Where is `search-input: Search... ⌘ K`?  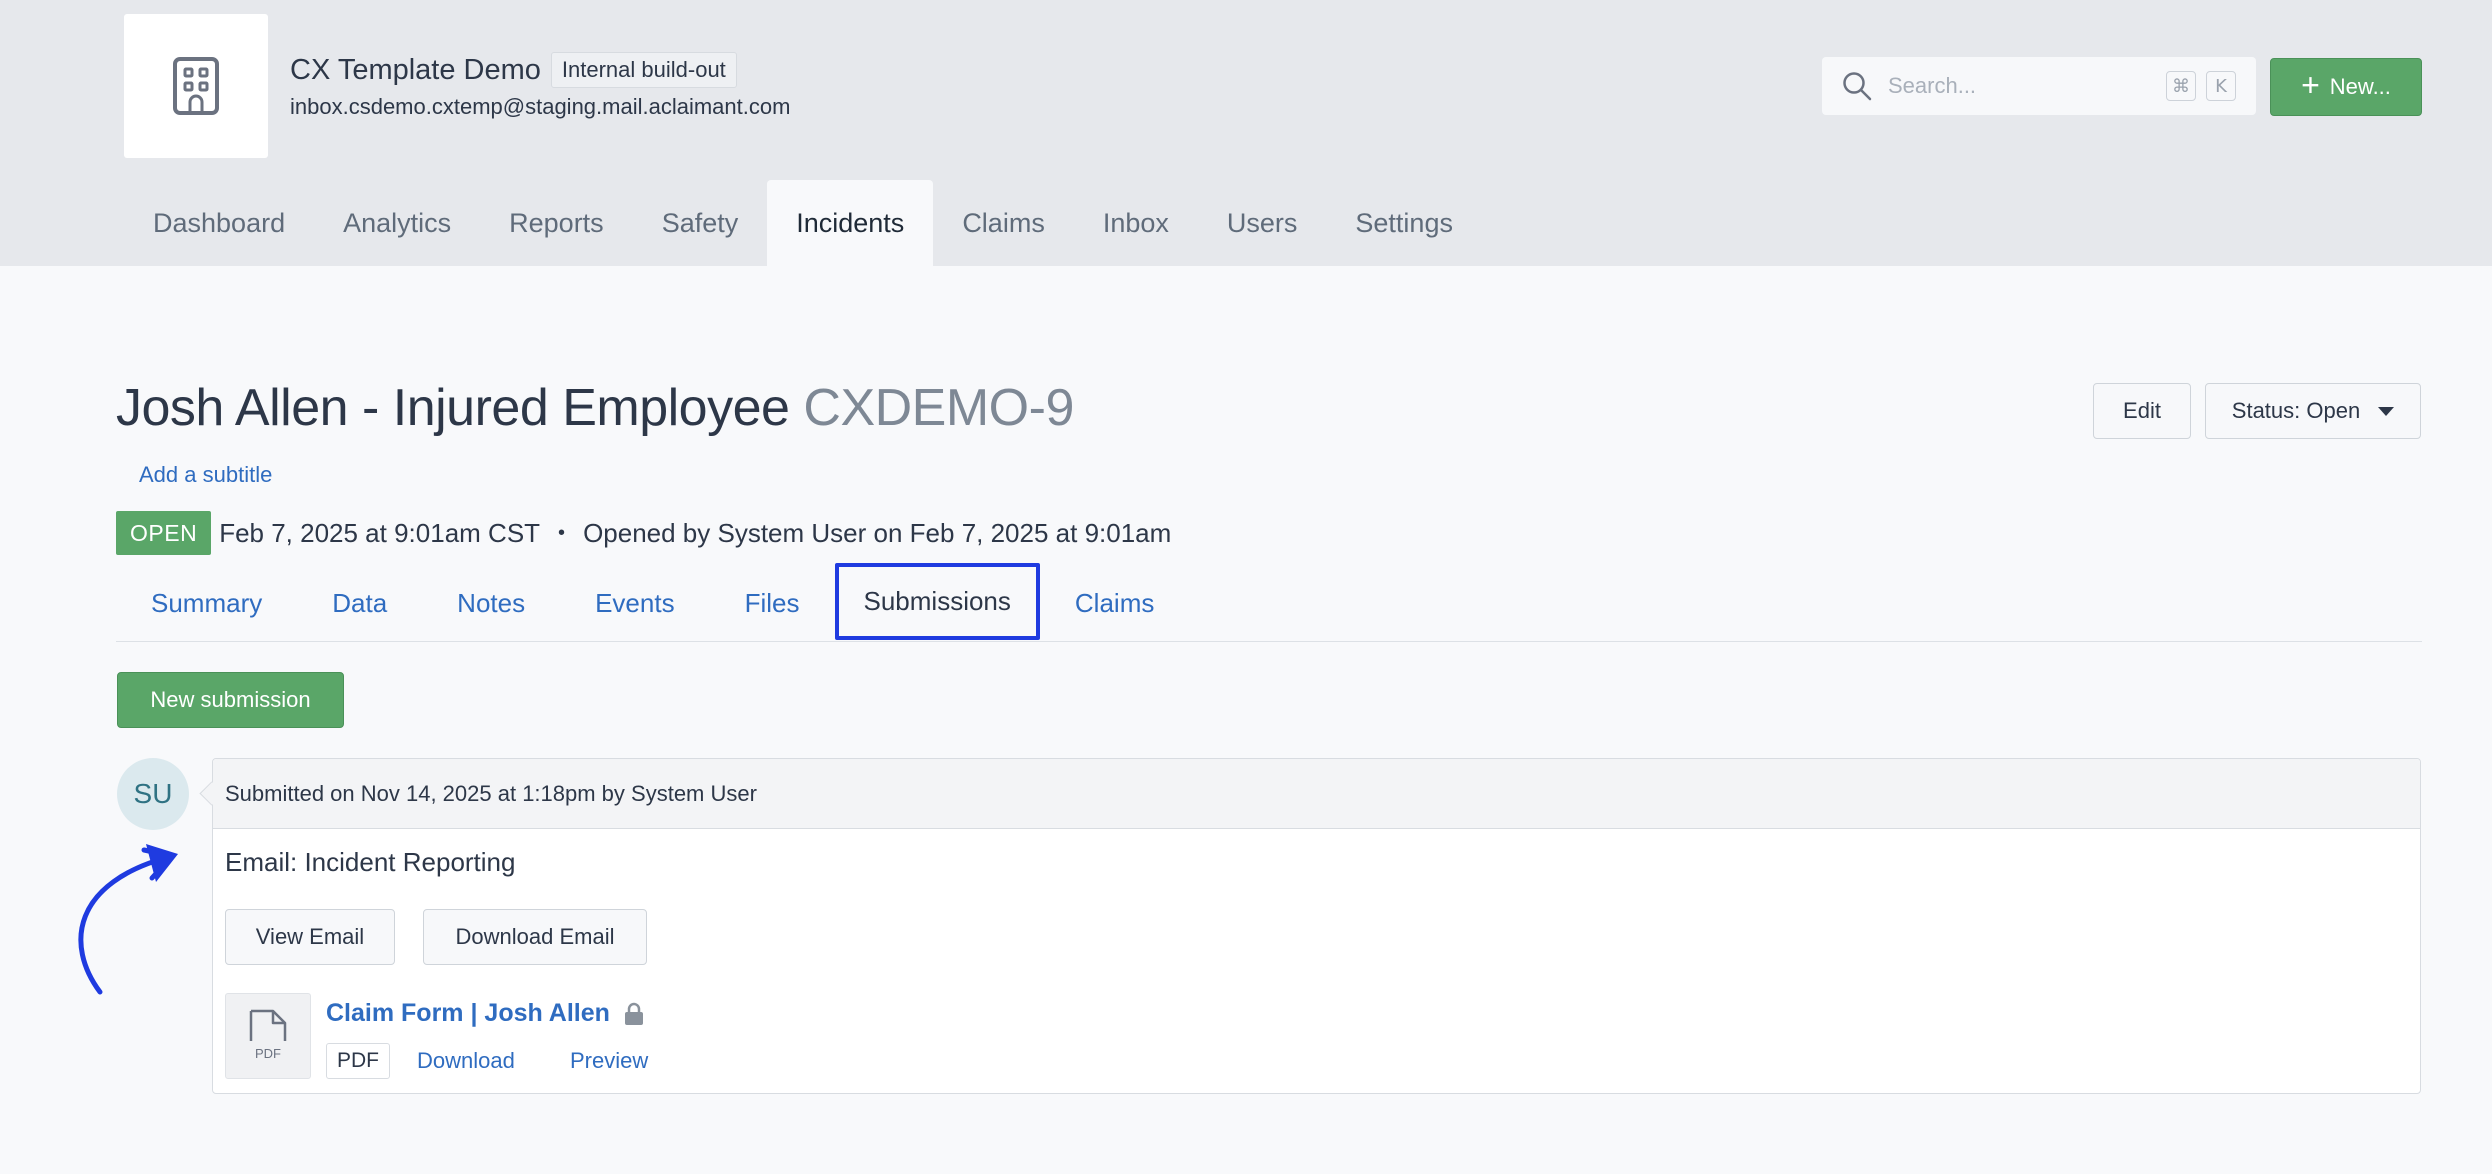
search-input: Search... ⌘ K is located at coordinates (2039, 86).